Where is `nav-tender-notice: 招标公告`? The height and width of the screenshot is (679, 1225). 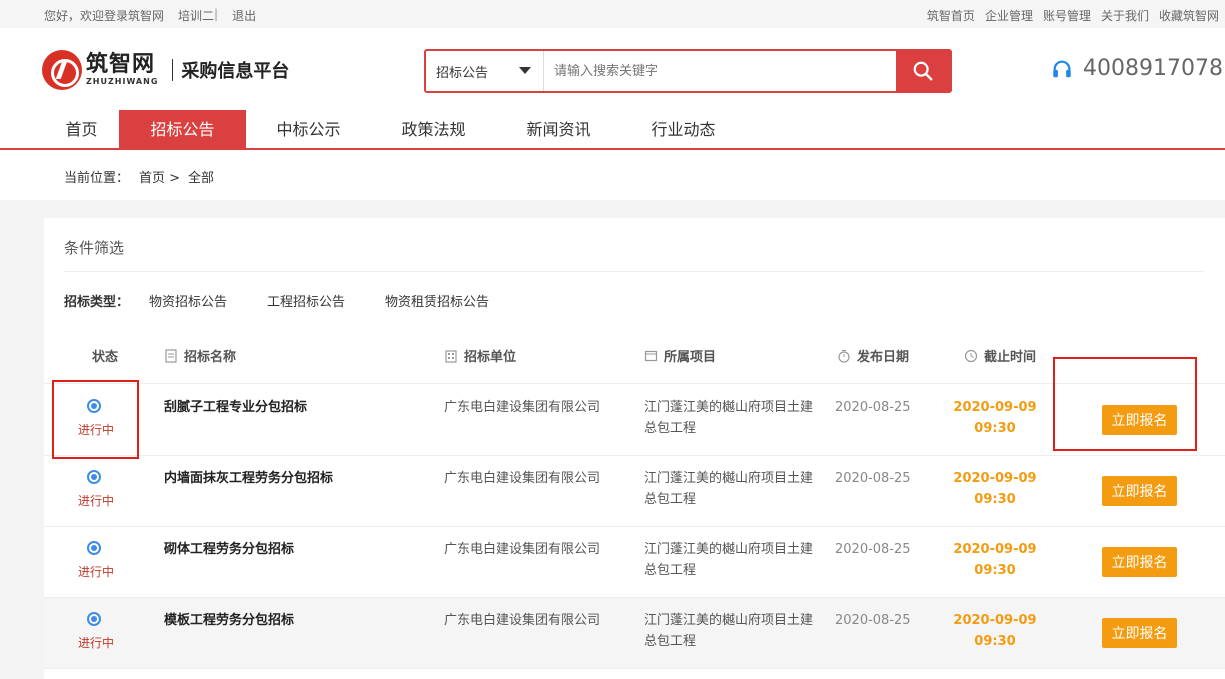
nav-tender-notice: 招标公告 is located at coordinates (182, 130).